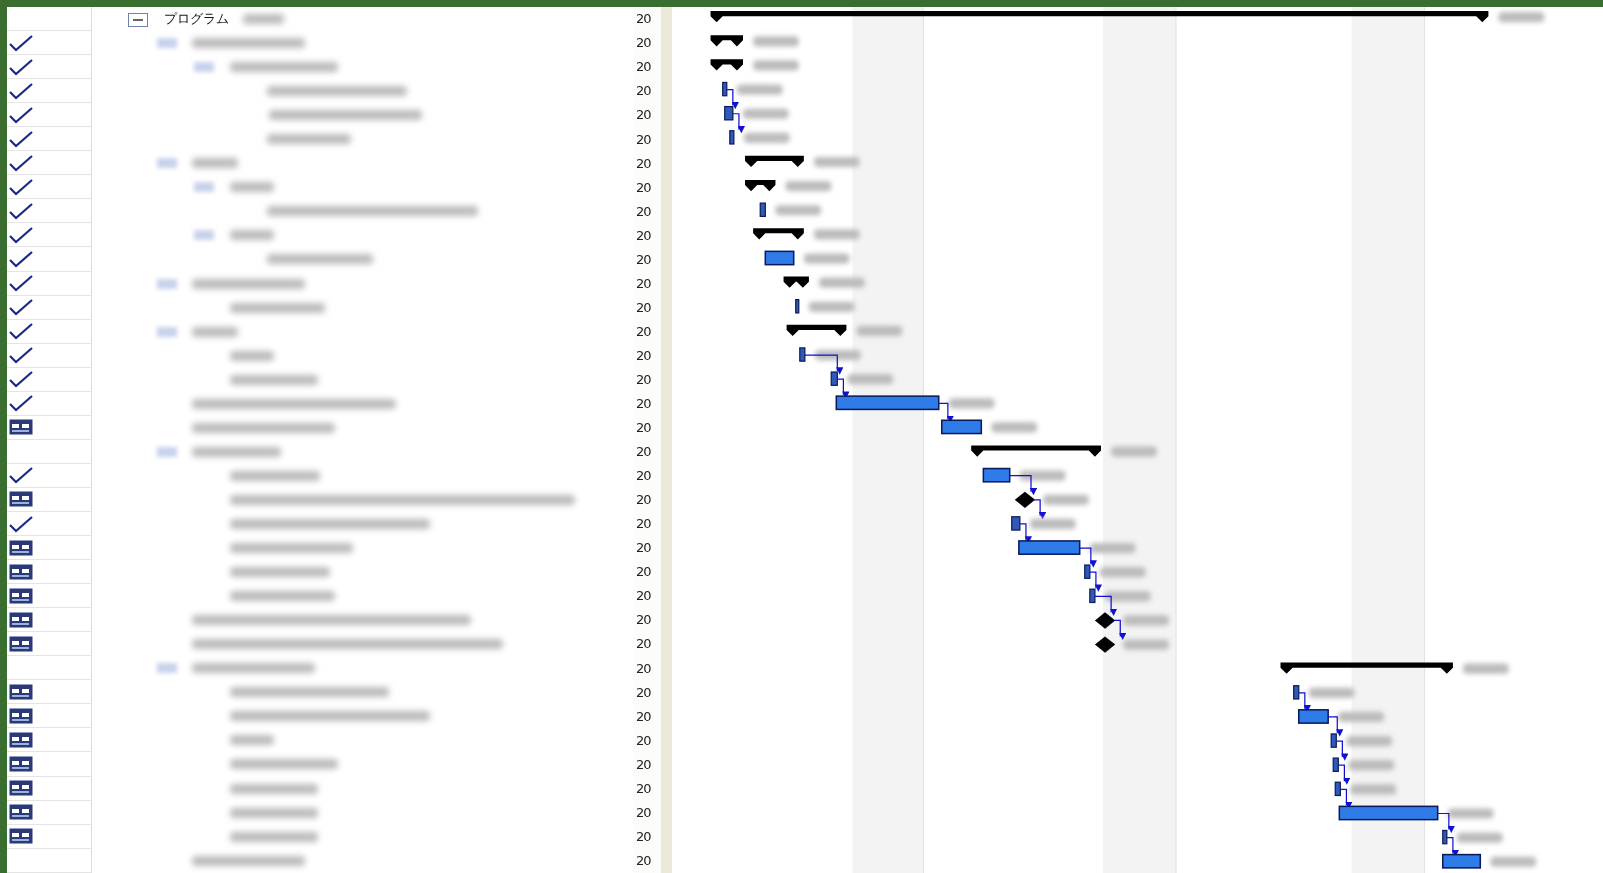  Describe the element at coordinates (138, 19) in the screenshot. I see `collapse-icon` at that location.